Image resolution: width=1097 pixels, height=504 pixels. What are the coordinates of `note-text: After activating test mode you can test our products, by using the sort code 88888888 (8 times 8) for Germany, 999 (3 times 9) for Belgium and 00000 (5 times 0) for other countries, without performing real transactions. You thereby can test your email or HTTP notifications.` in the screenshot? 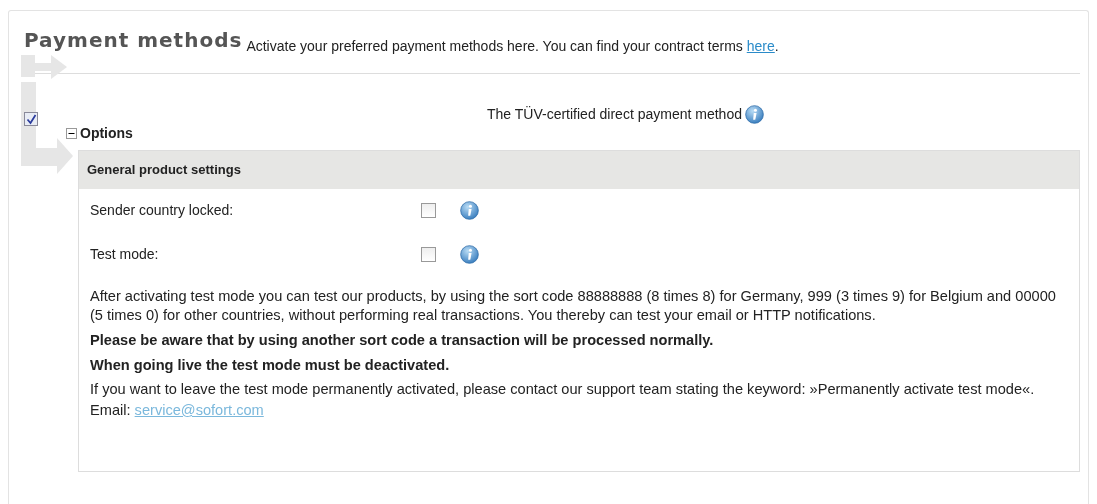 It's located at (573, 306).